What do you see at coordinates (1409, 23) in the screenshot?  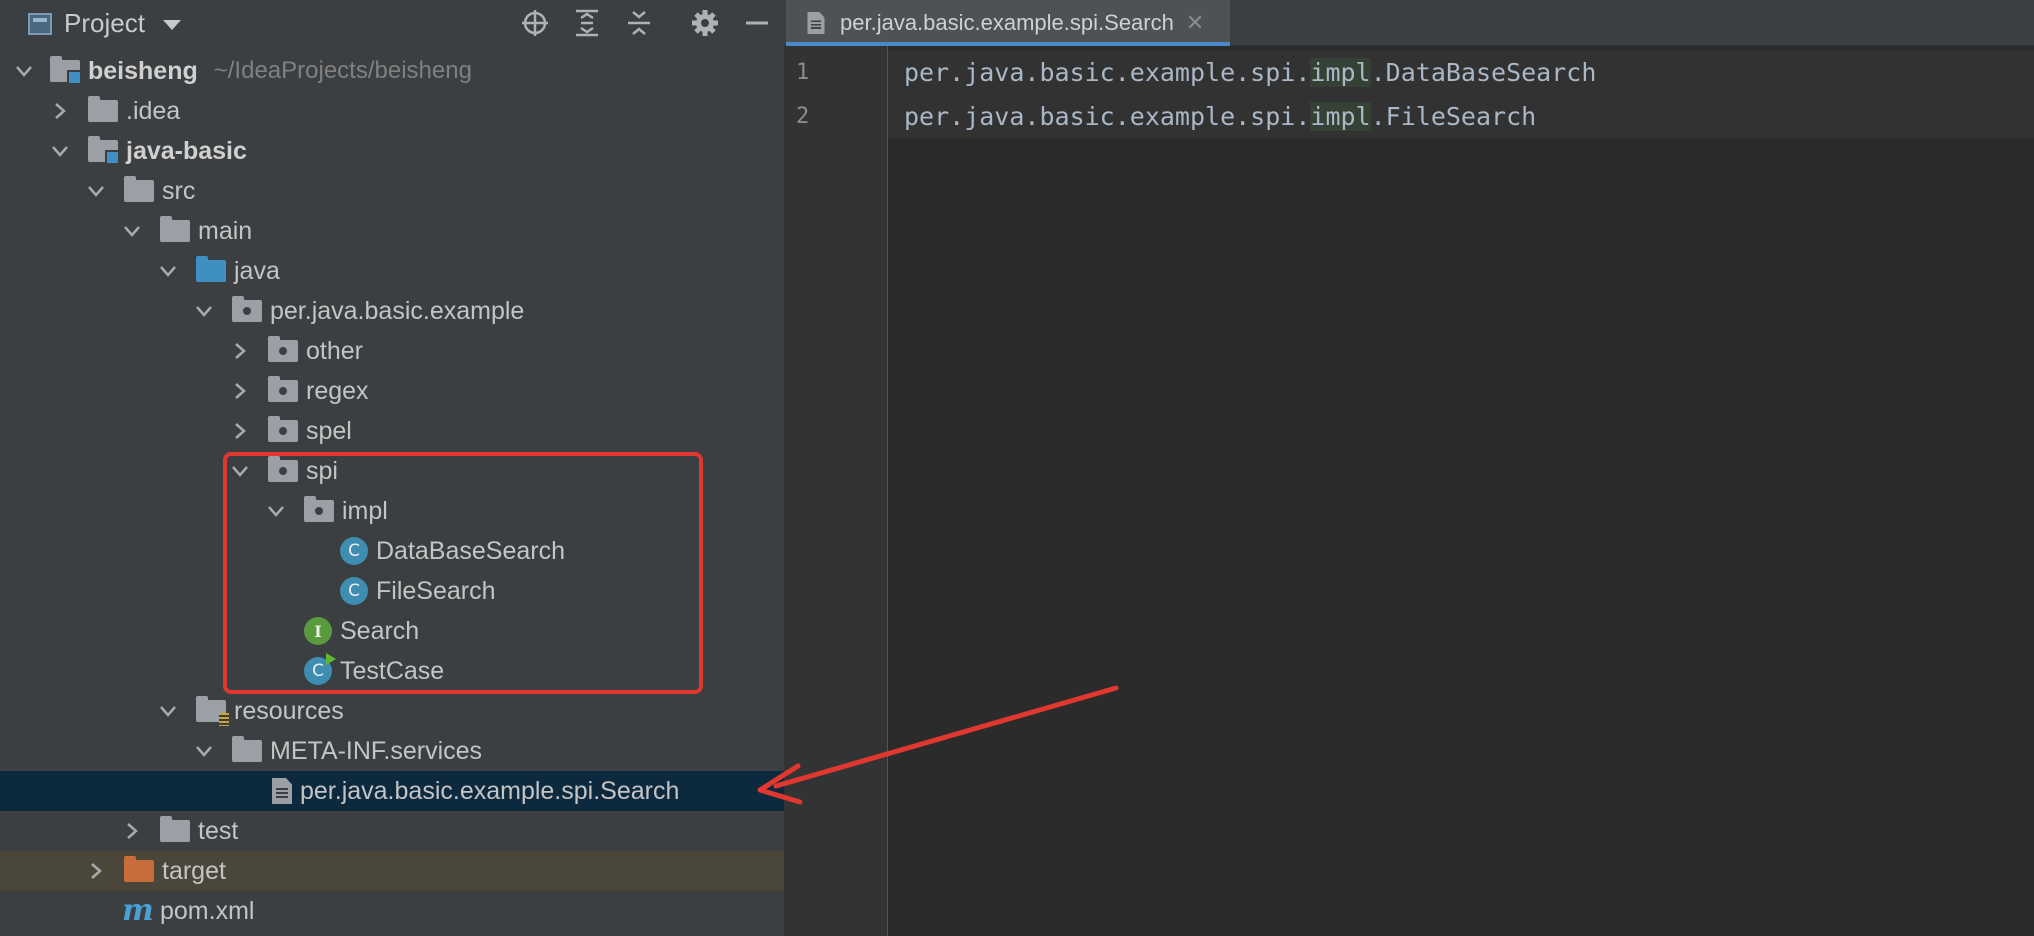 I see `editor-tab-bar: per.java.basic.example.spi.Search ✕` at bounding box center [1409, 23].